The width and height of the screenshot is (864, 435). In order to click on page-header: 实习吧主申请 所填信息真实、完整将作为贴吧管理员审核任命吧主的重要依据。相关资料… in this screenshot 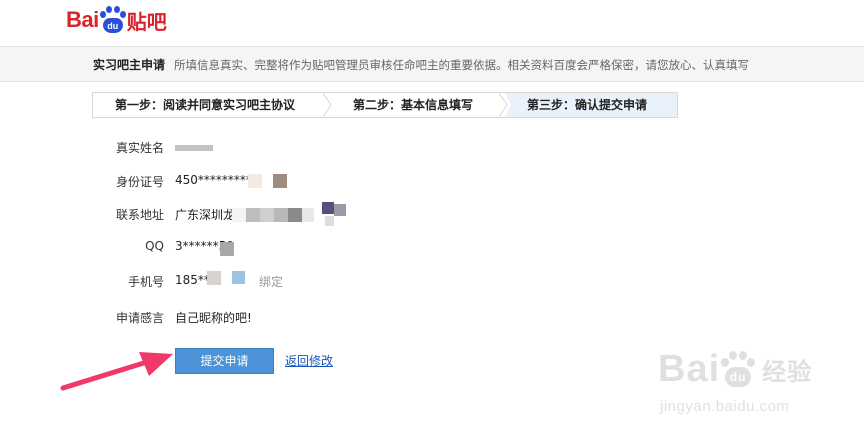, I will do `click(432, 64)`.